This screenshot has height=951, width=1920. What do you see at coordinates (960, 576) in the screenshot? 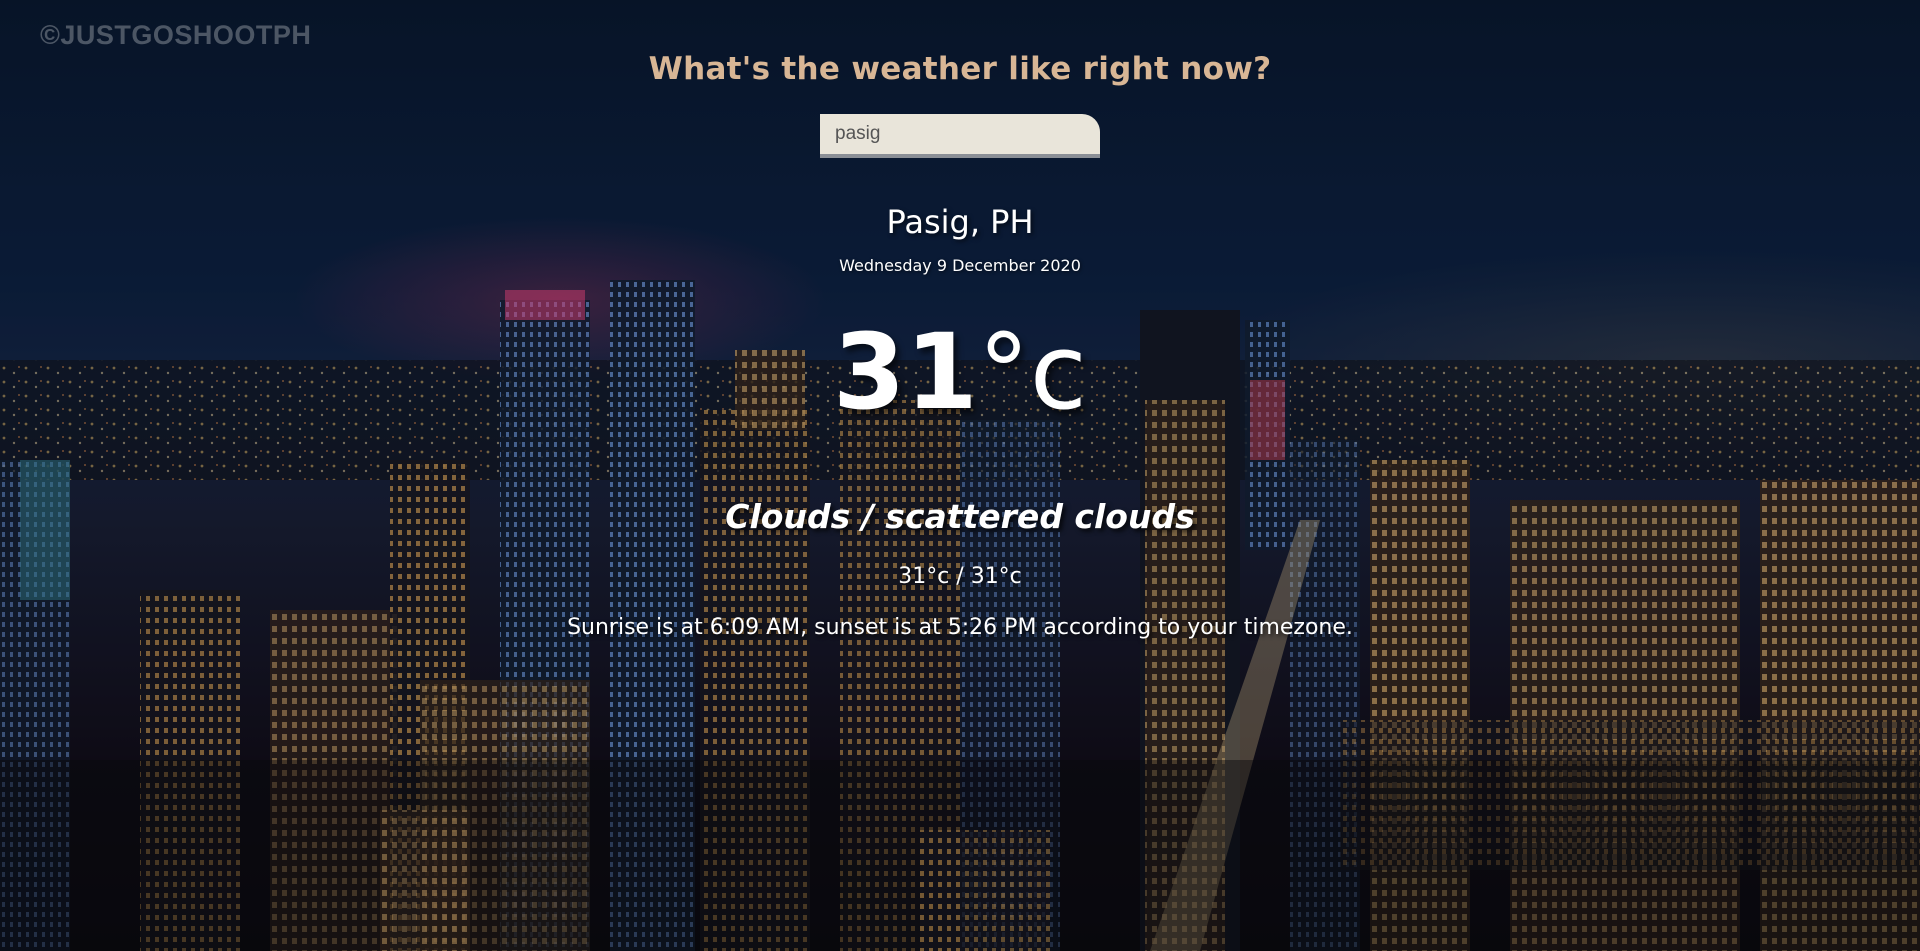
I see `temperature-range: 31°c / 31°c` at bounding box center [960, 576].